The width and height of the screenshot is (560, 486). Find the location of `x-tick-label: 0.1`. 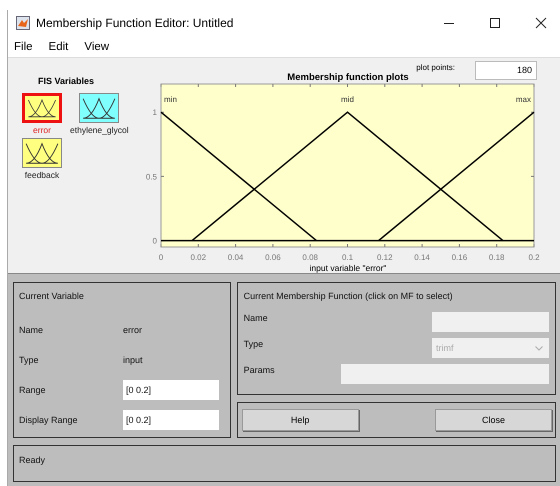

x-tick-label: 0.1 is located at coordinates (348, 257).